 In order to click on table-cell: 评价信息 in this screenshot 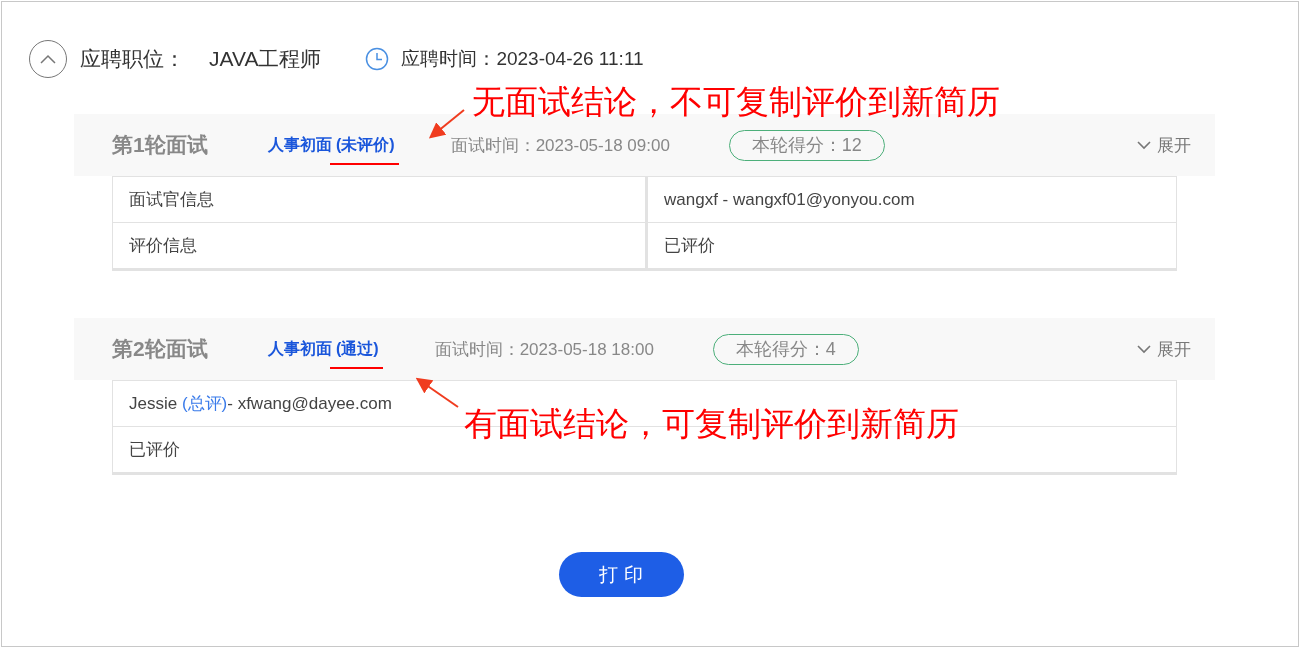, I will do `click(379, 246)`.